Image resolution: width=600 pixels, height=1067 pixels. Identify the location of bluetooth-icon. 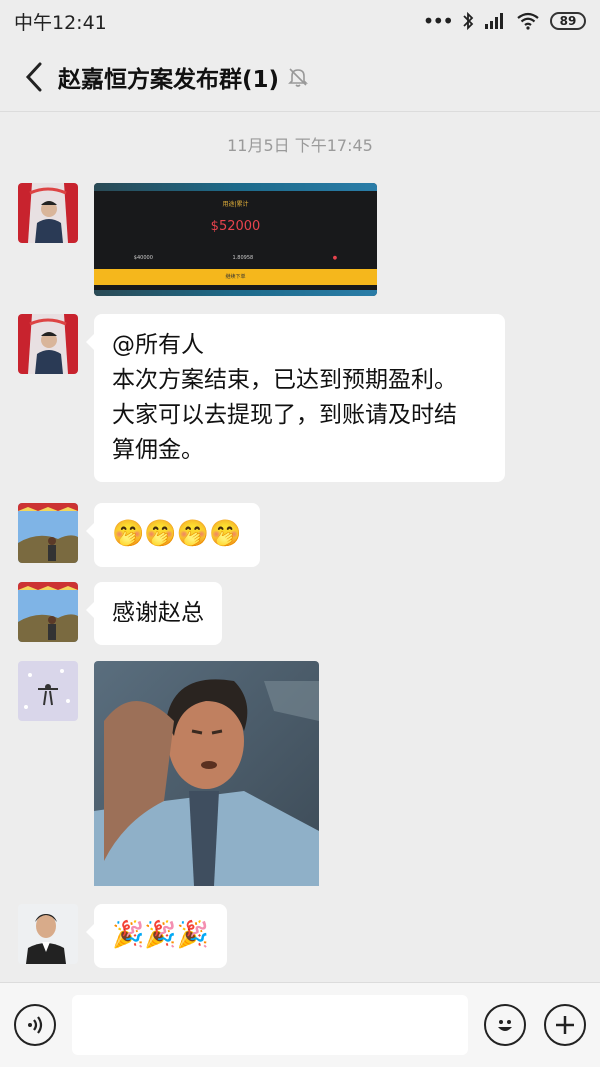
(468, 21).